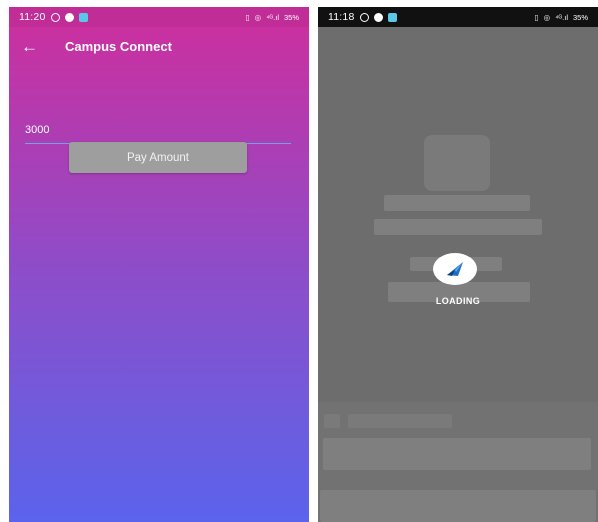  What do you see at coordinates (341, 17) in the screenshot?
I see `status-time: 11:18` at bounding box center [341, 17].